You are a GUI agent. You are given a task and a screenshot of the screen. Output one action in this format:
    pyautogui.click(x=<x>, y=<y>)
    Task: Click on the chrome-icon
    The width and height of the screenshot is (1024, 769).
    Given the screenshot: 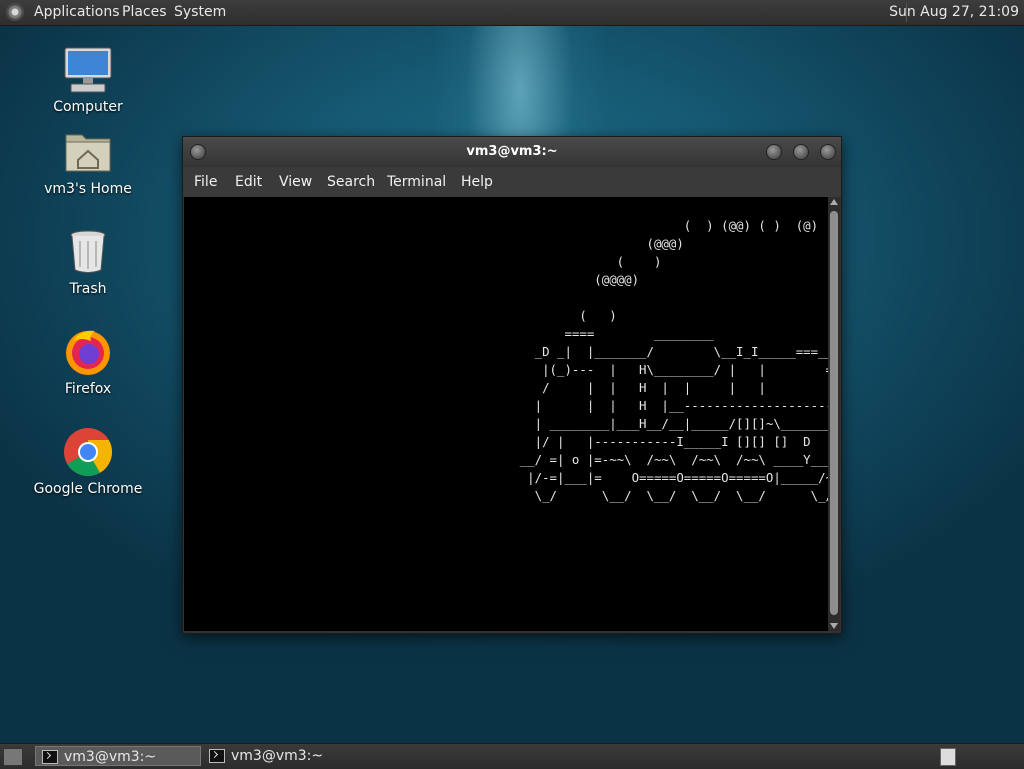 What is the action you would take?
    pyautogui.click(x=88, y=452)
    